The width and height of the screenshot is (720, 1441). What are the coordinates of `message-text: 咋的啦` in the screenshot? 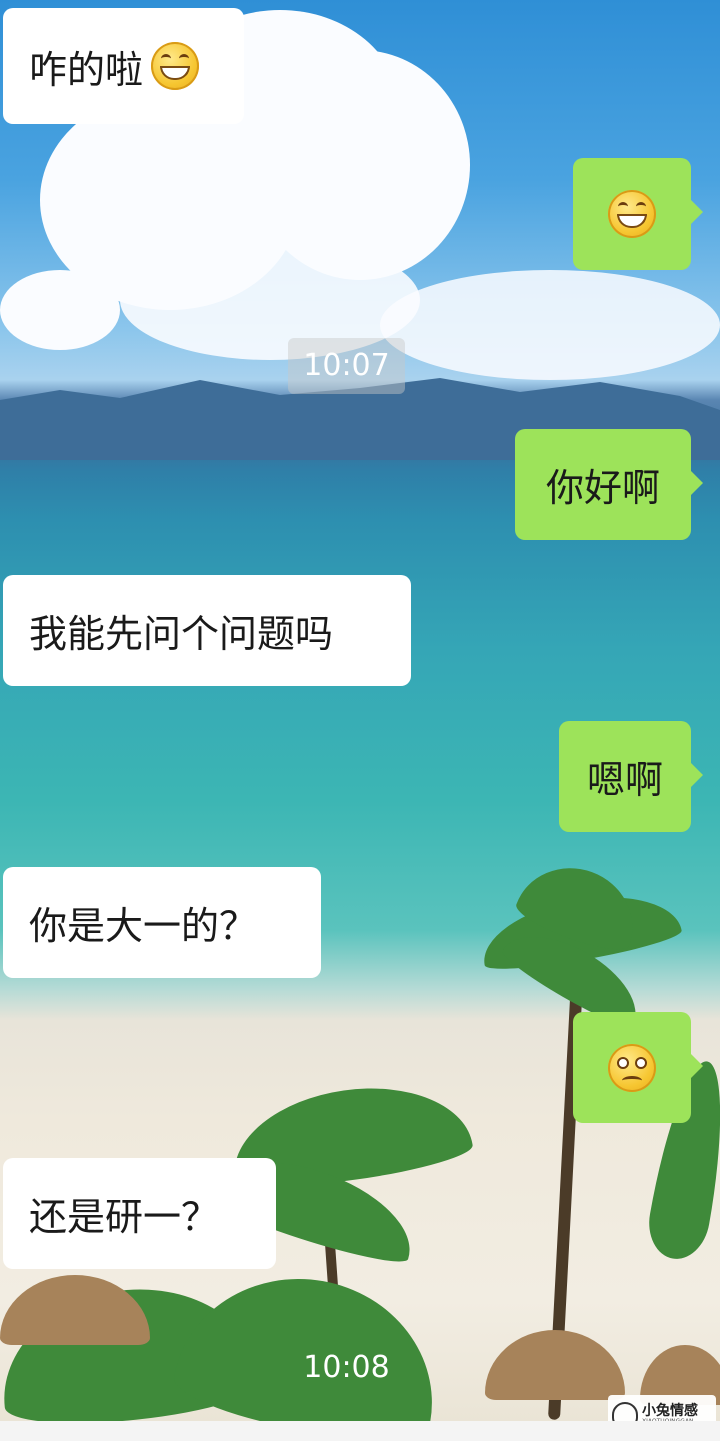 It's located at (86, 69).